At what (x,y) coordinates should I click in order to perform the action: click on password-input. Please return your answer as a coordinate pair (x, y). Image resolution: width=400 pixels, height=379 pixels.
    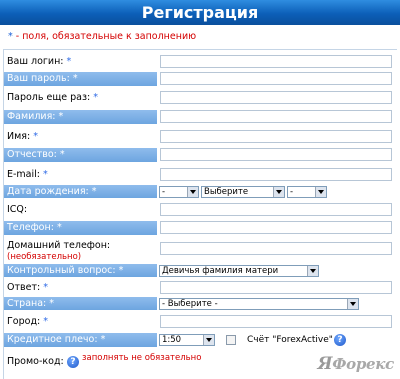
    Looking at the image, I should click on (276, 78).